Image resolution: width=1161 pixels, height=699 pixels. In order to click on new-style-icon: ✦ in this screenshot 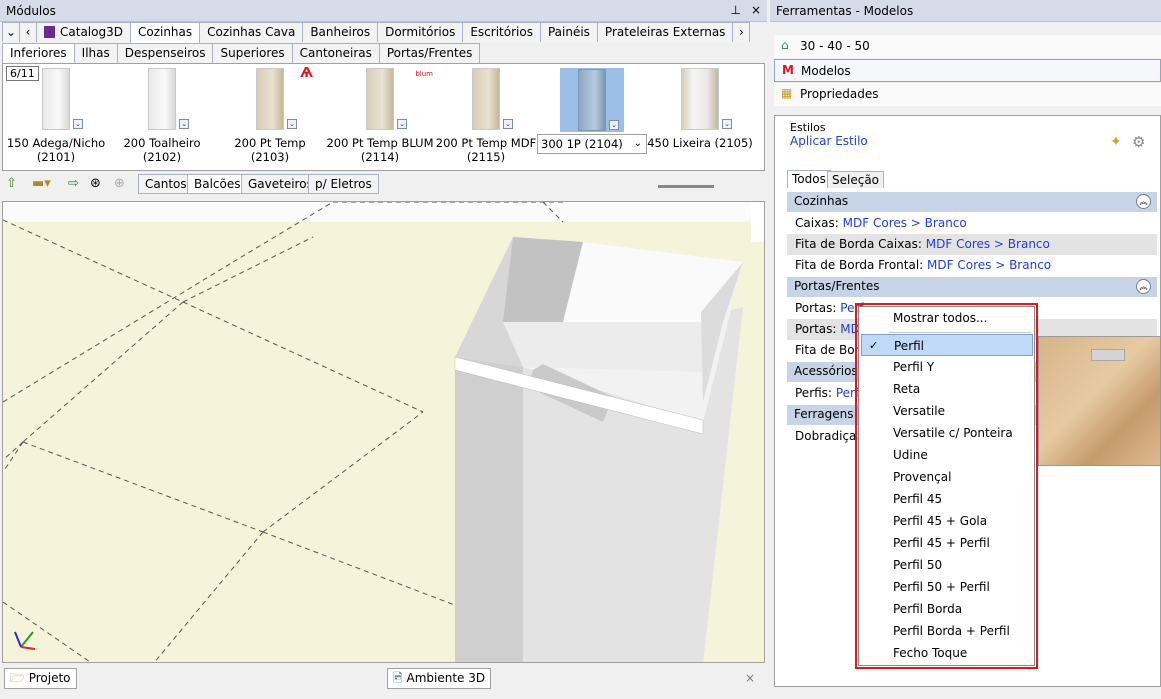, I will do `click(1116, 142)`.